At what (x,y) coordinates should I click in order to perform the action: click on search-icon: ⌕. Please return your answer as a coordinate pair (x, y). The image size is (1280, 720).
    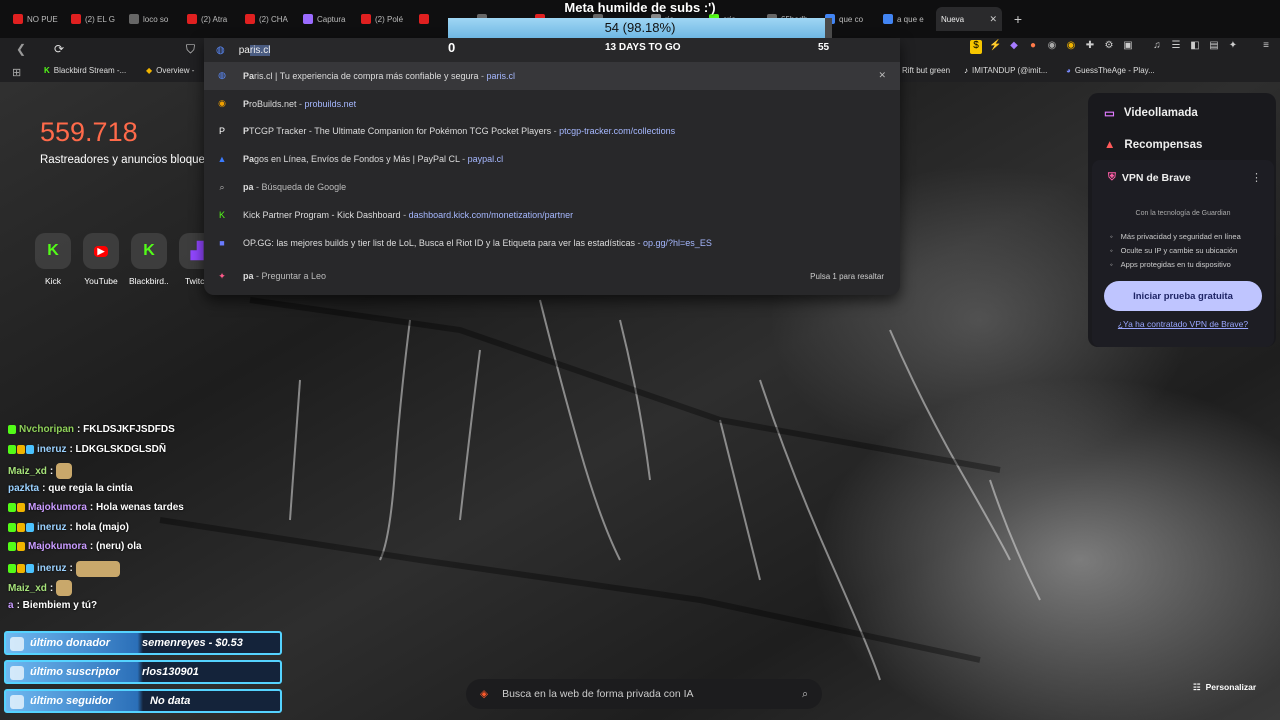
    Looking at the image, I should click on (805, 693).